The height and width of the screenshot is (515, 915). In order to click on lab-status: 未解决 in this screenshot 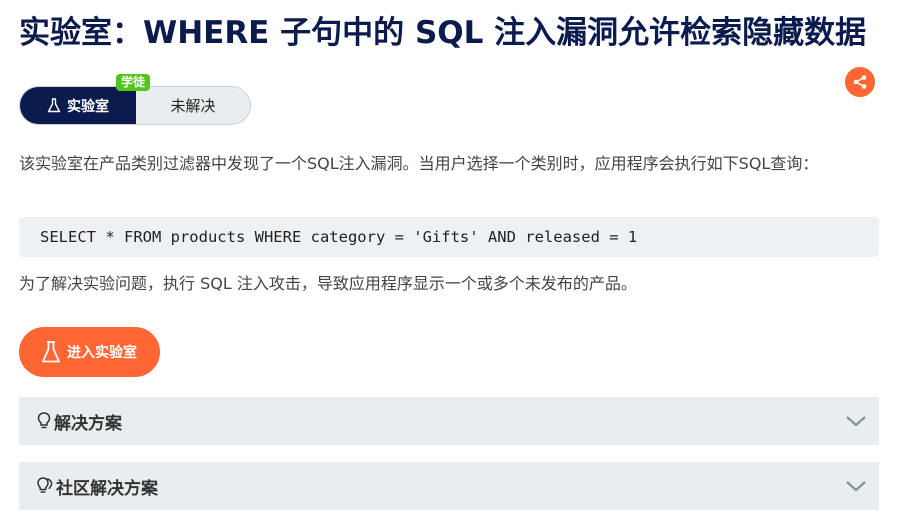, I will do `click(193, 105)`.